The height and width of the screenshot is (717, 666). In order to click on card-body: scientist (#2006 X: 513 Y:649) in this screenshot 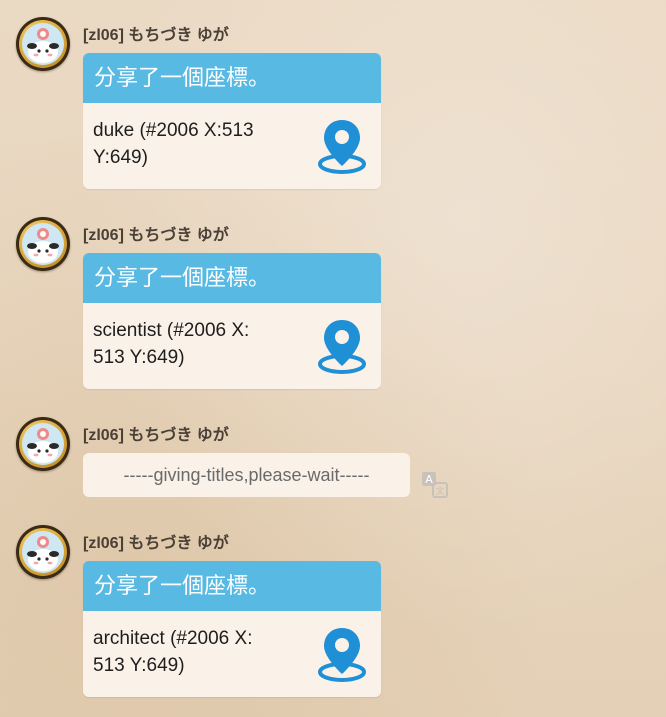, I will do `click(232, 346)`.